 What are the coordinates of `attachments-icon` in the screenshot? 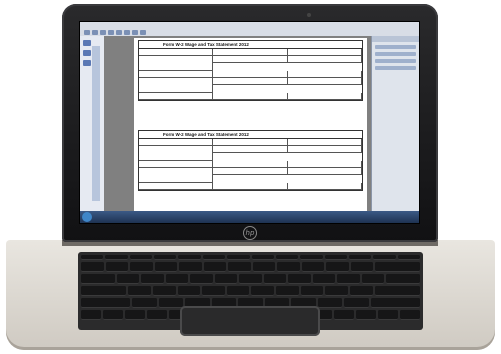 It's located at (87, 63).